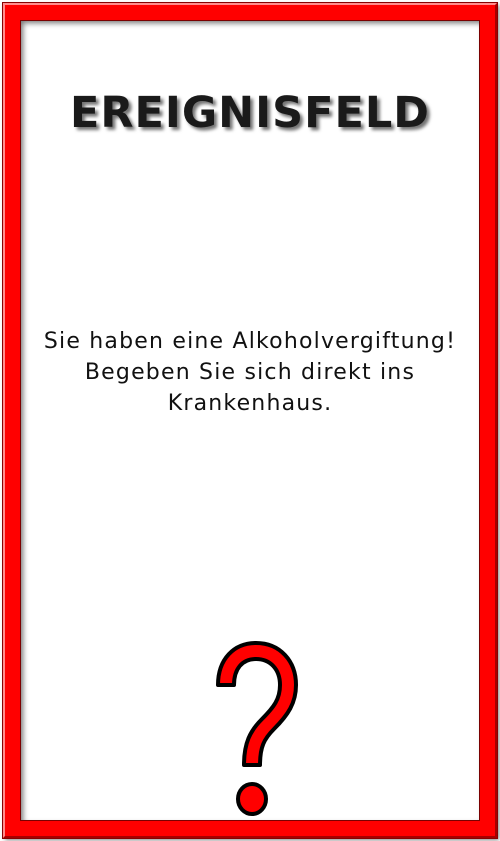 Image resolution: width=500 pixels, height=841 pixels. I want to click on message-line-3: Krankenhaus., so click(250, 403).